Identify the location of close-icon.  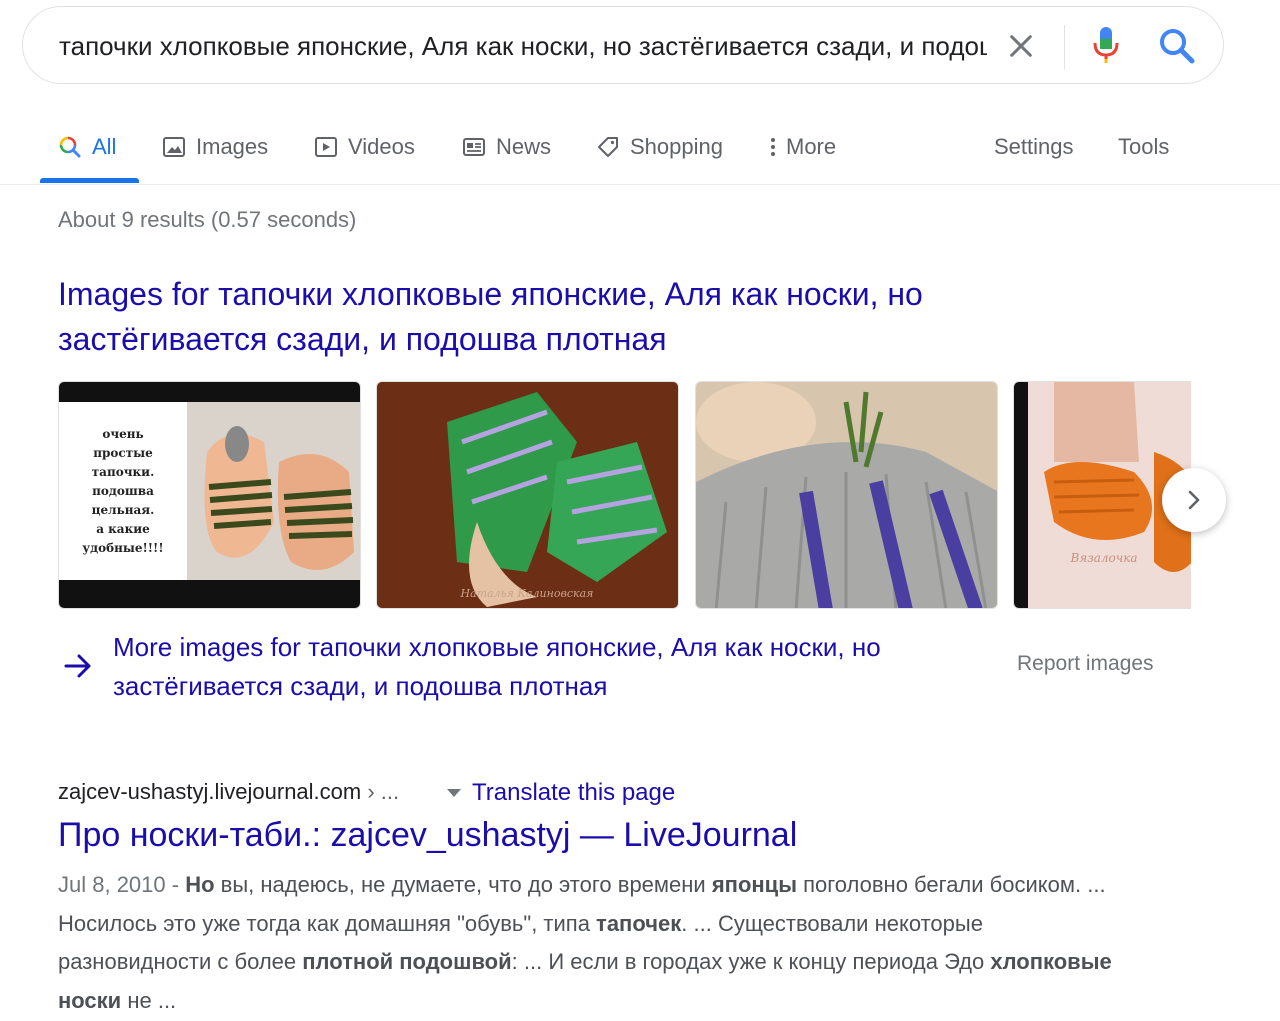
(1021, 46).